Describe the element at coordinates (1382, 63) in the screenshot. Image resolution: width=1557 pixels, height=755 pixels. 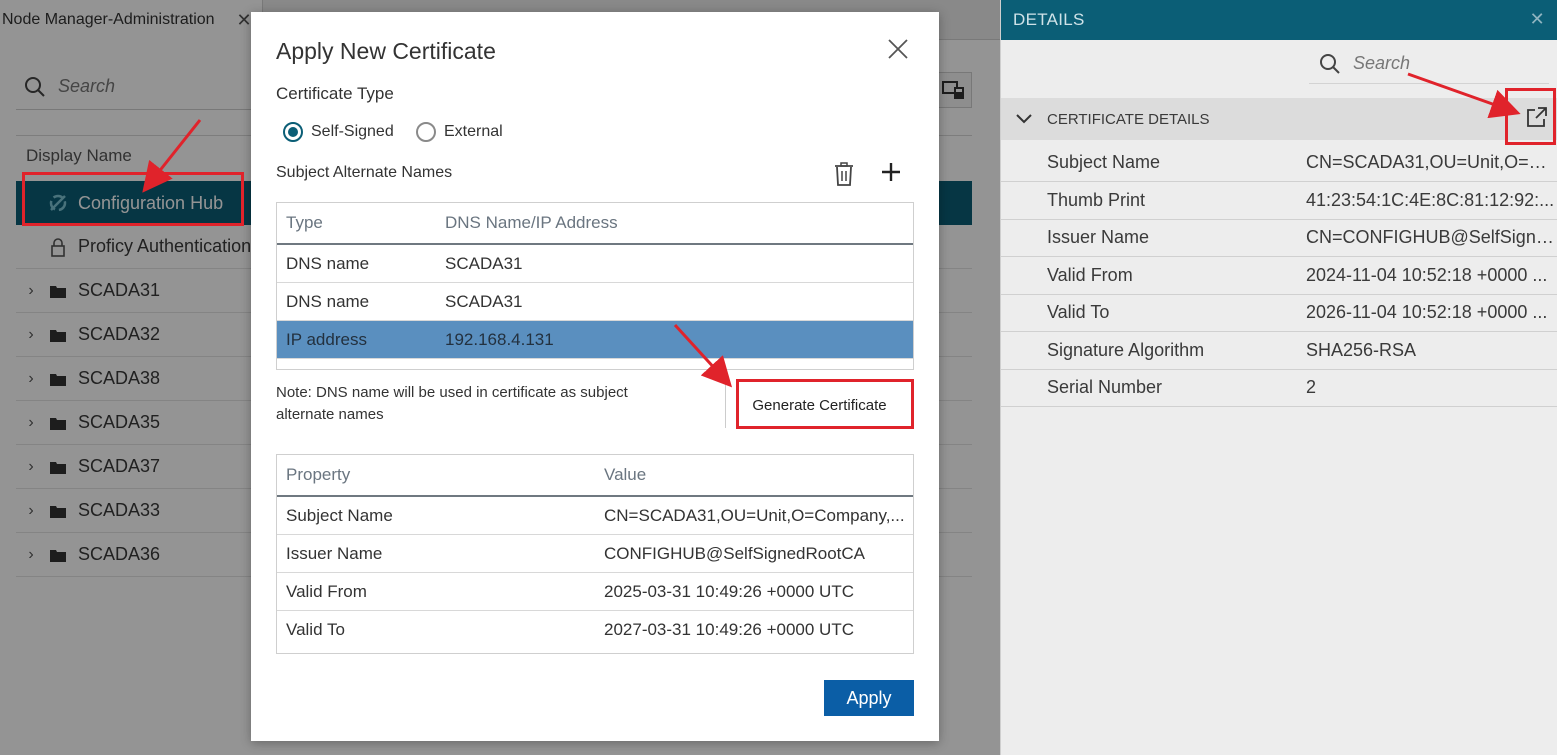
I see `search-placeholder: Search` at that location.